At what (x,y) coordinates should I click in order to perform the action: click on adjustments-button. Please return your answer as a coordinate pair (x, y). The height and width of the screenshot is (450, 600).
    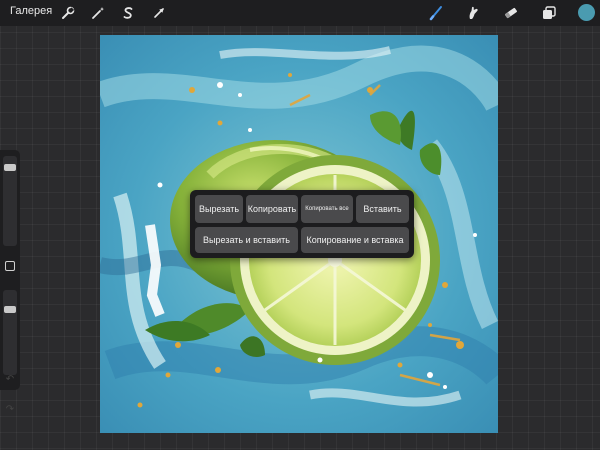
    Looking at the image, I should click on (98, 13).